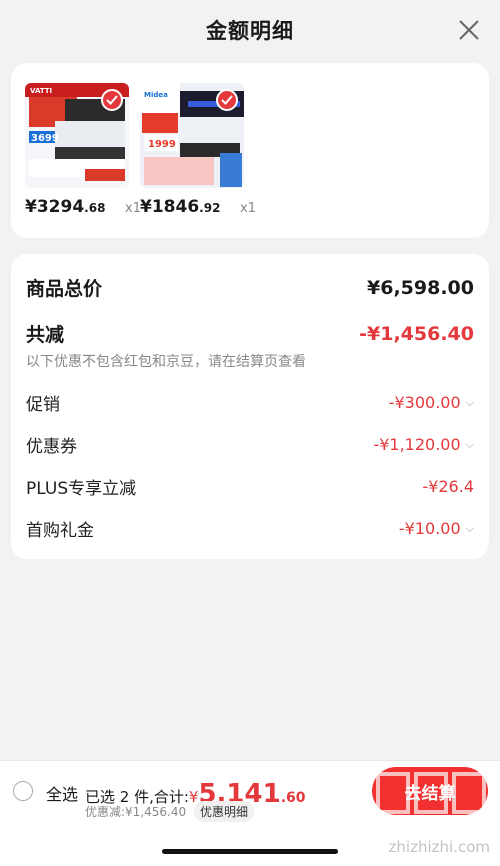 Image resolution: width=500 pixels, height=866 pixels. I want to click on total-label: 商品总价, so click(64, 289).